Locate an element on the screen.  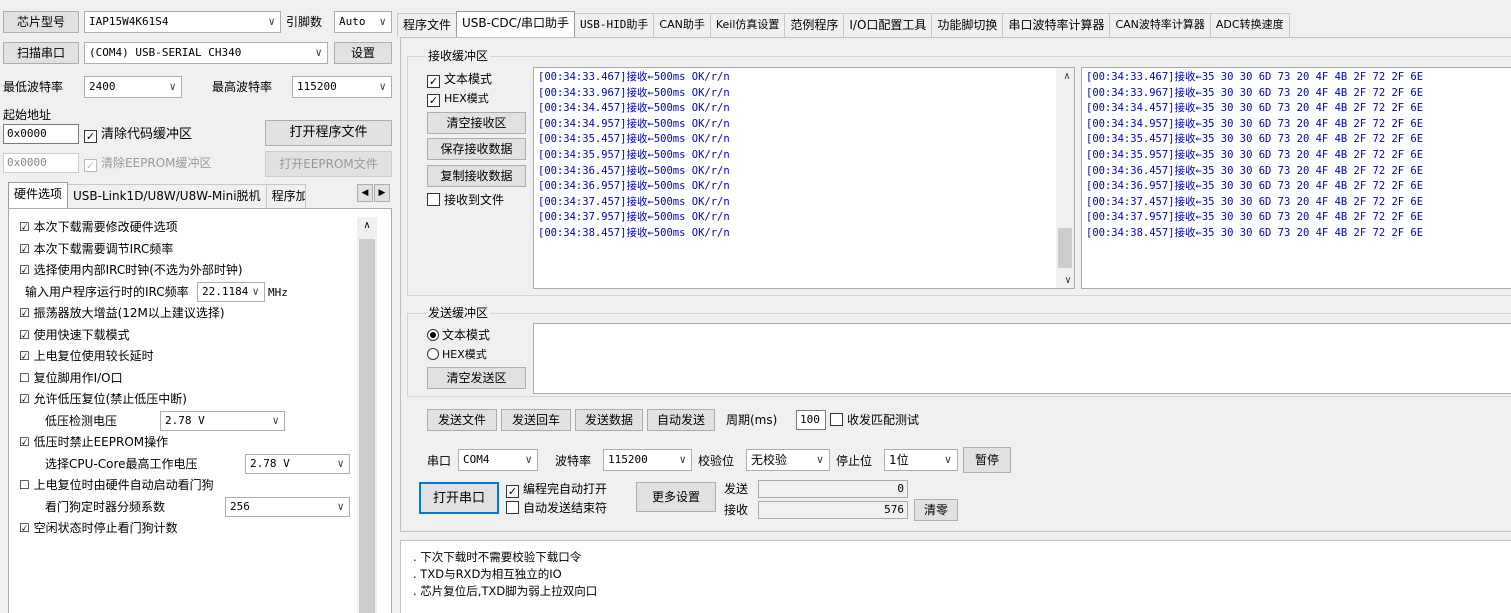
baud-select: 115200 ∨ is located at coordinates (647, 460).